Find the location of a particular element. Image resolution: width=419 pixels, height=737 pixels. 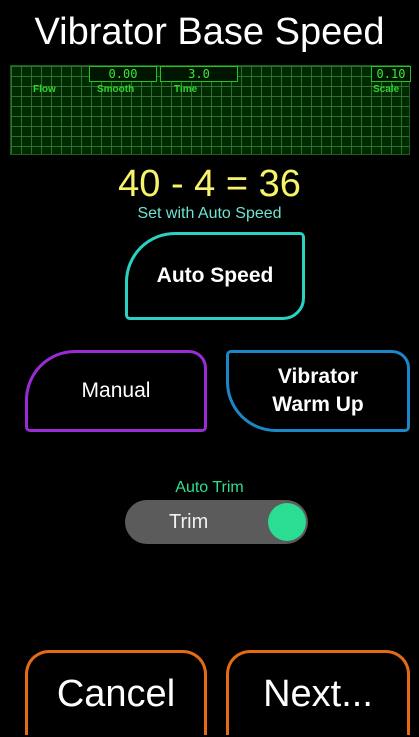

toggle-label: Trim is located at coordinates (189, 522).